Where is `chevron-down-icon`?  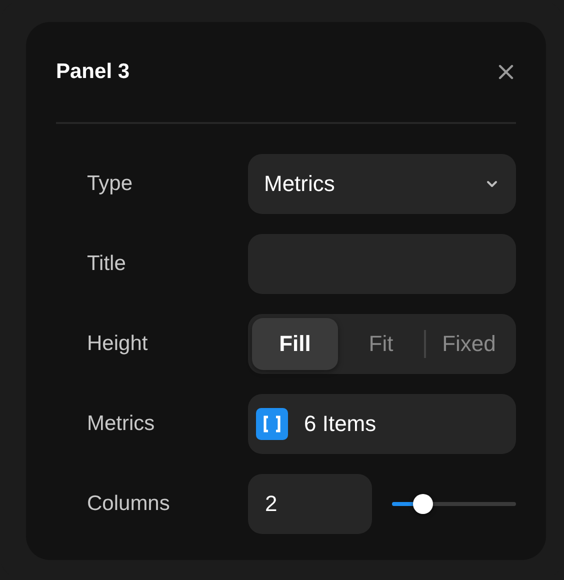
chevron-down-icon is located at coordinates (492, 184).